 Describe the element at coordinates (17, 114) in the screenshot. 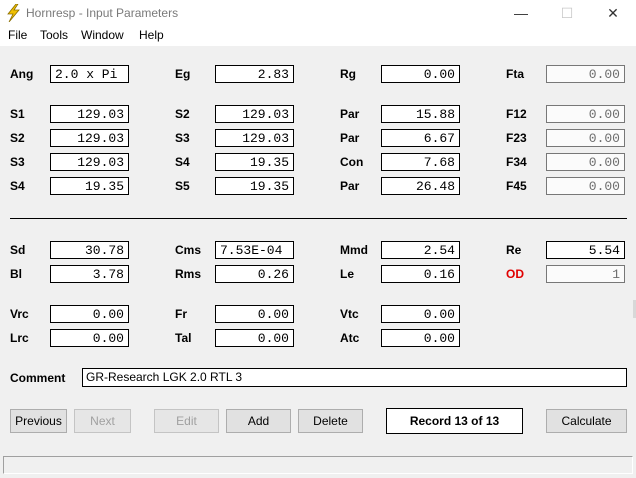

I see `label-s1: S1` at that location.